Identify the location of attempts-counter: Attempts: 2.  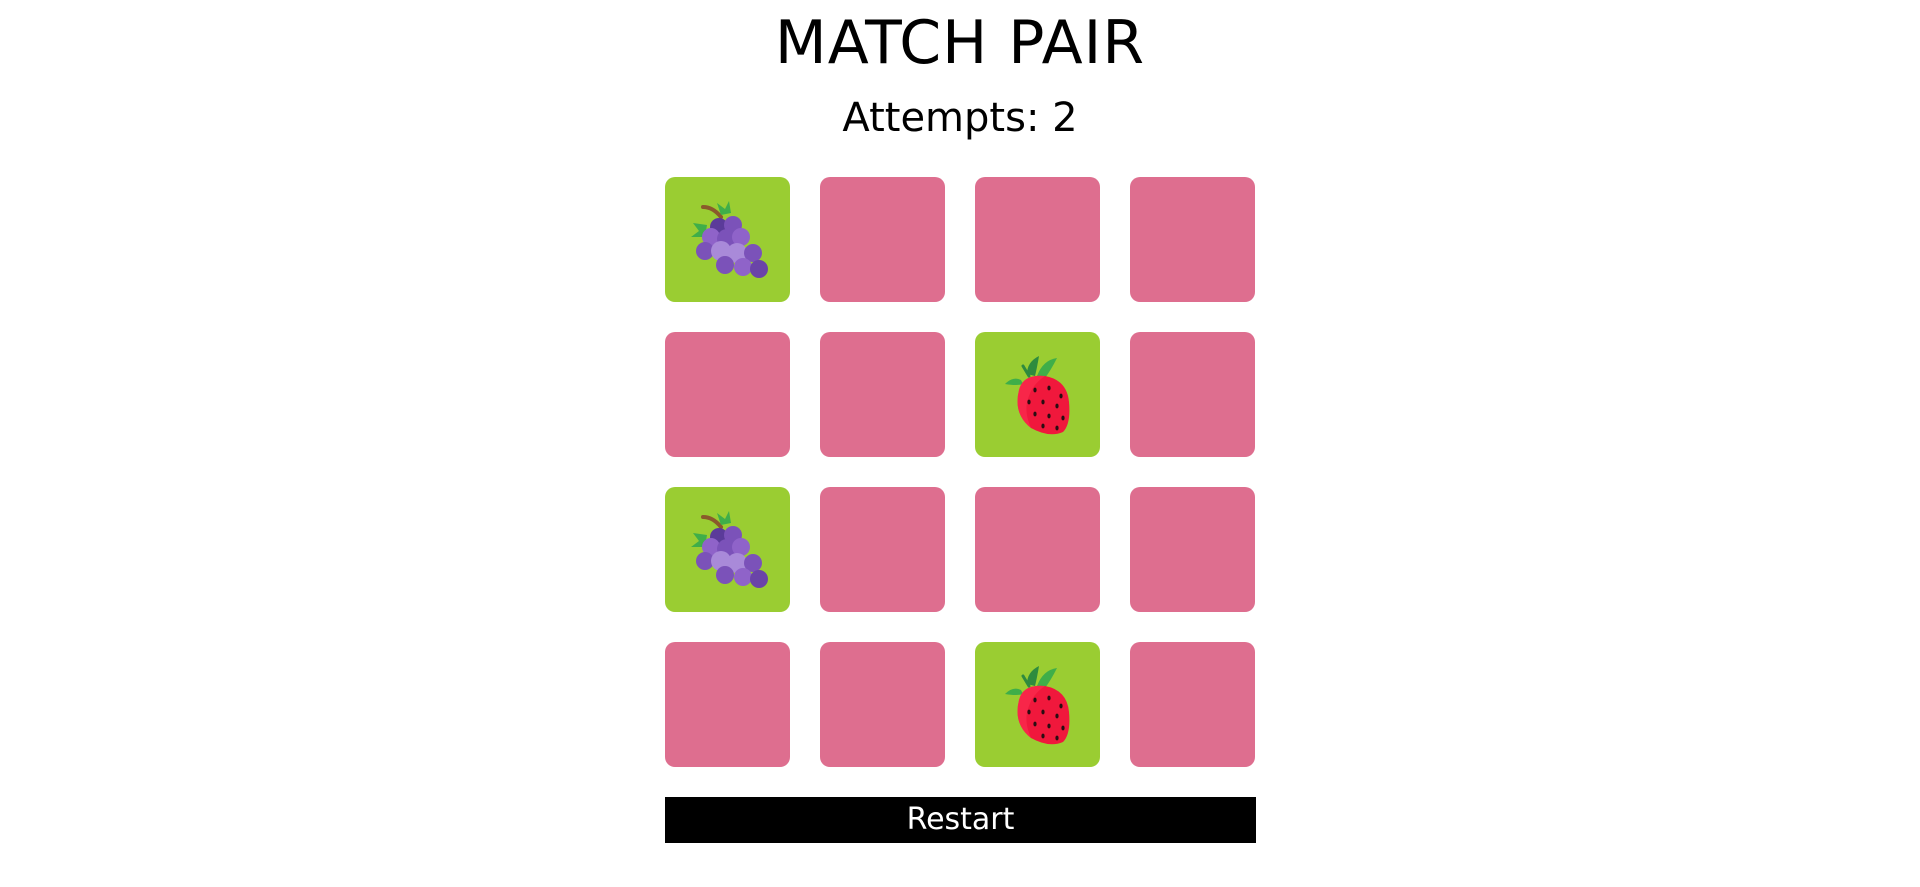
(960, 118).